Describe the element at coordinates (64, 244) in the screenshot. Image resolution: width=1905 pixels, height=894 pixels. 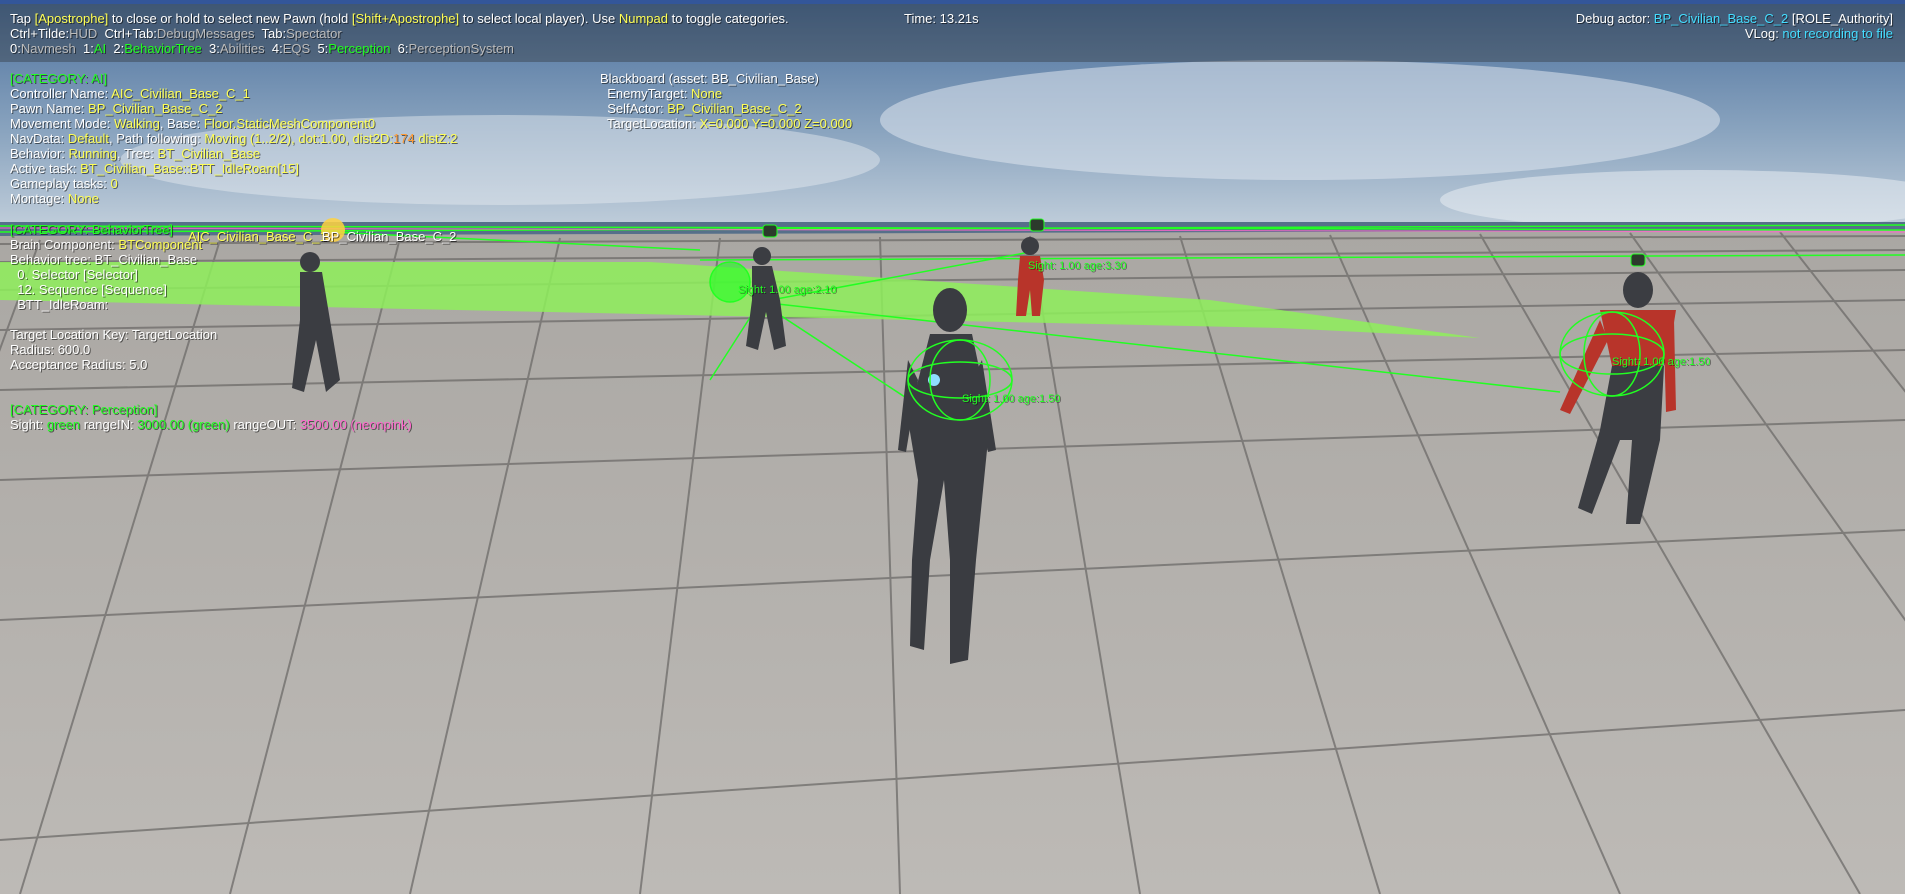
I see `label: Brain Component:` at that location.